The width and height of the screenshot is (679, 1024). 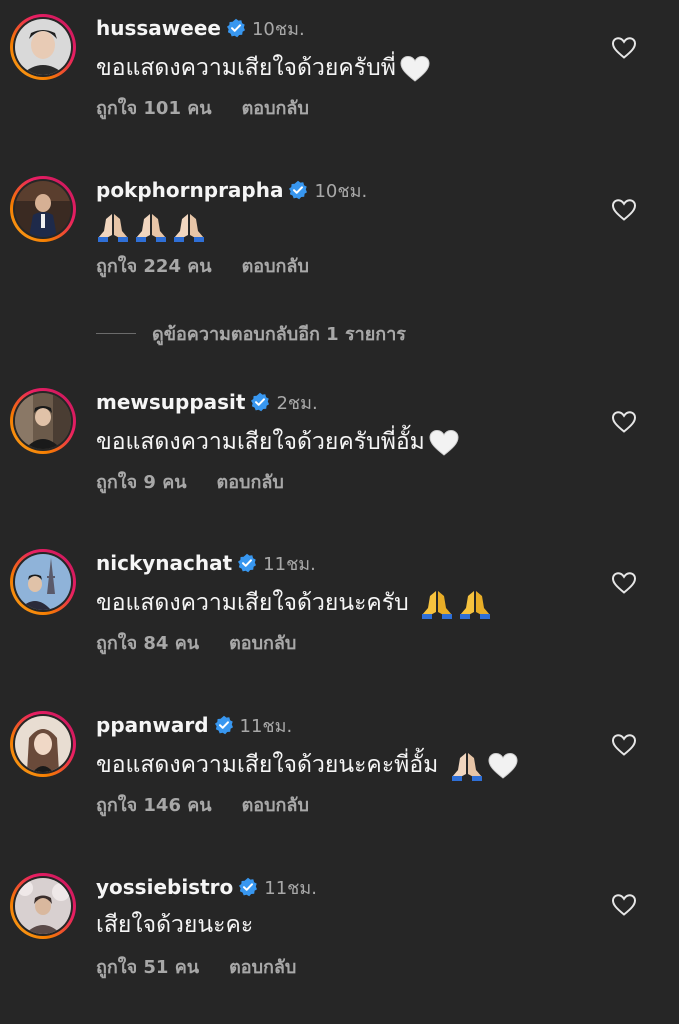 I want to click on comment-text-line: ขอแสดงความเสียใจด้วยนะครับ, so click(x=294, y=603).